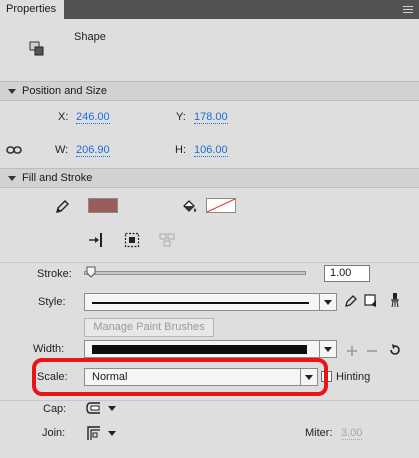  I want to click on brush-options-icon, so click(395, 300).